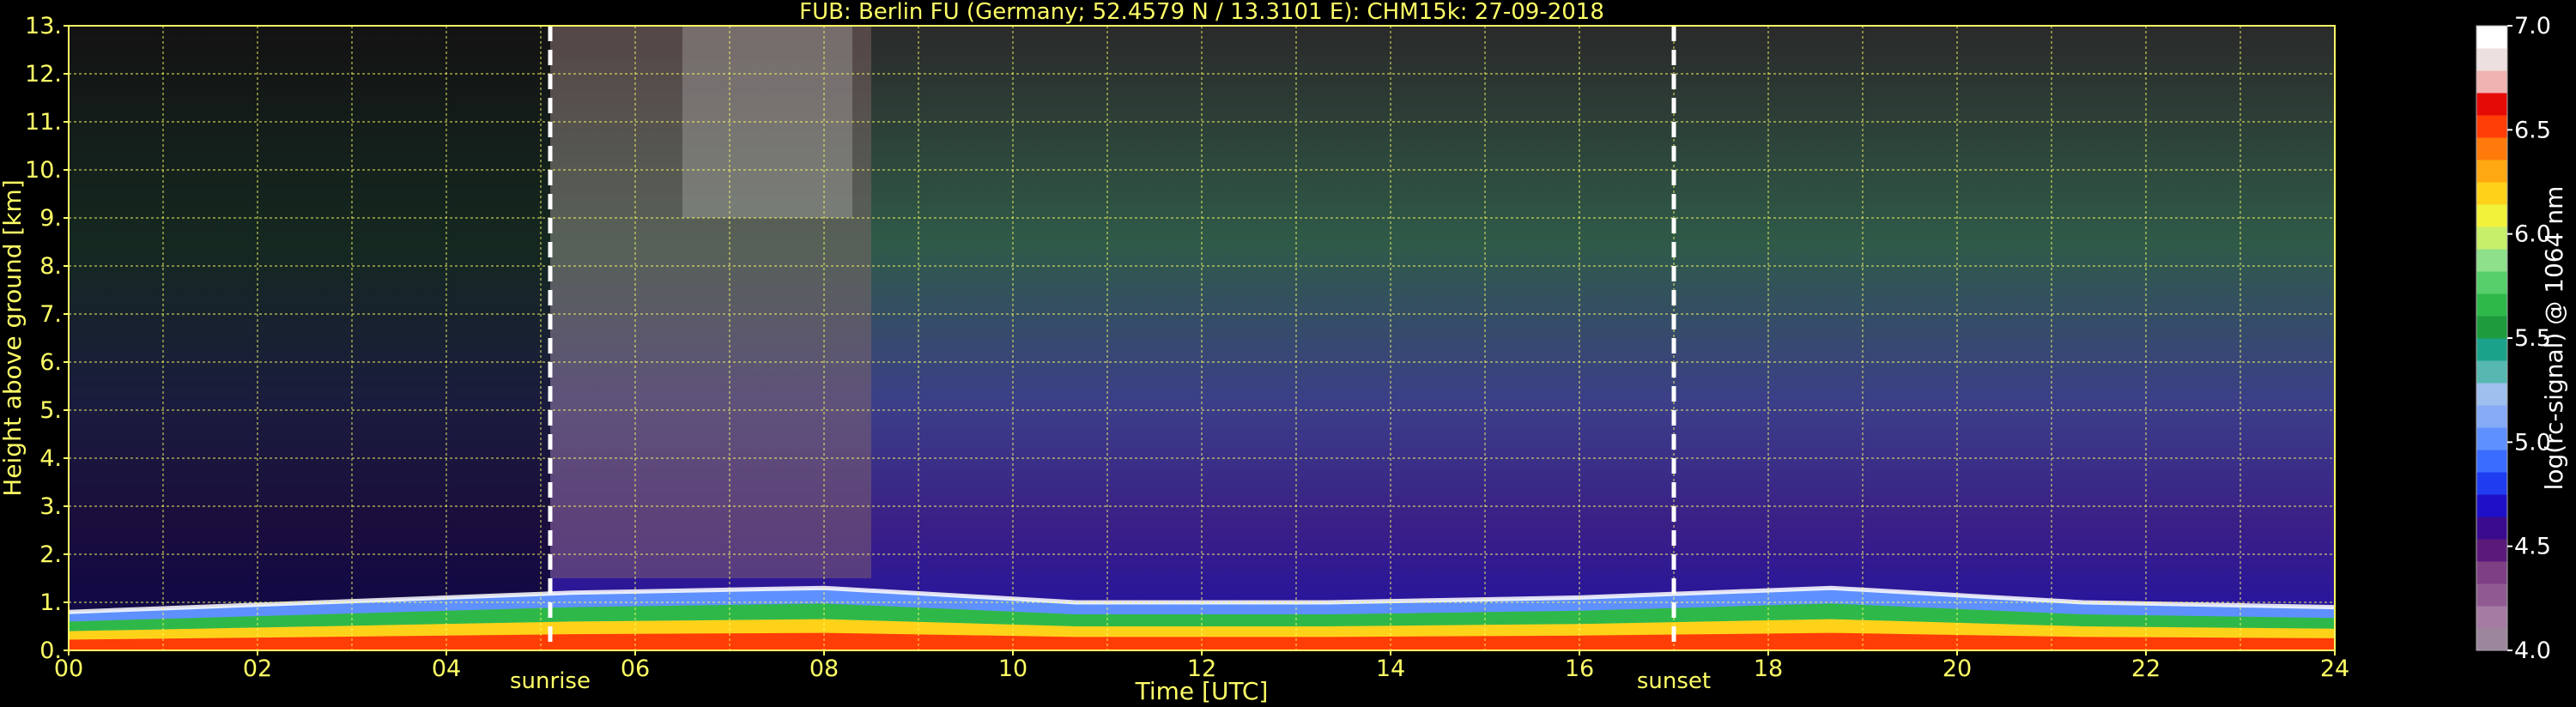  Describe the element at coordinates (50, 266) in the screenshot. I see `y-tick-label: 8.` at that location.